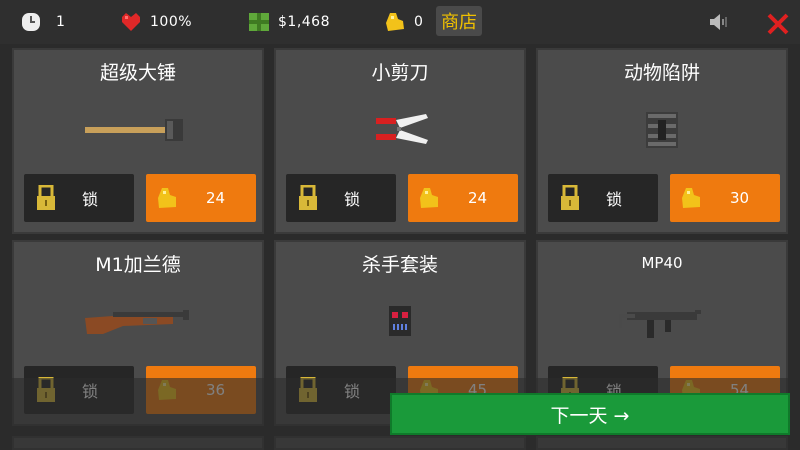  What do you see at coordinates (590, 414) in the screenshot?
I see `next-day-button: 下一天 →` at bounding box center [590, 414].